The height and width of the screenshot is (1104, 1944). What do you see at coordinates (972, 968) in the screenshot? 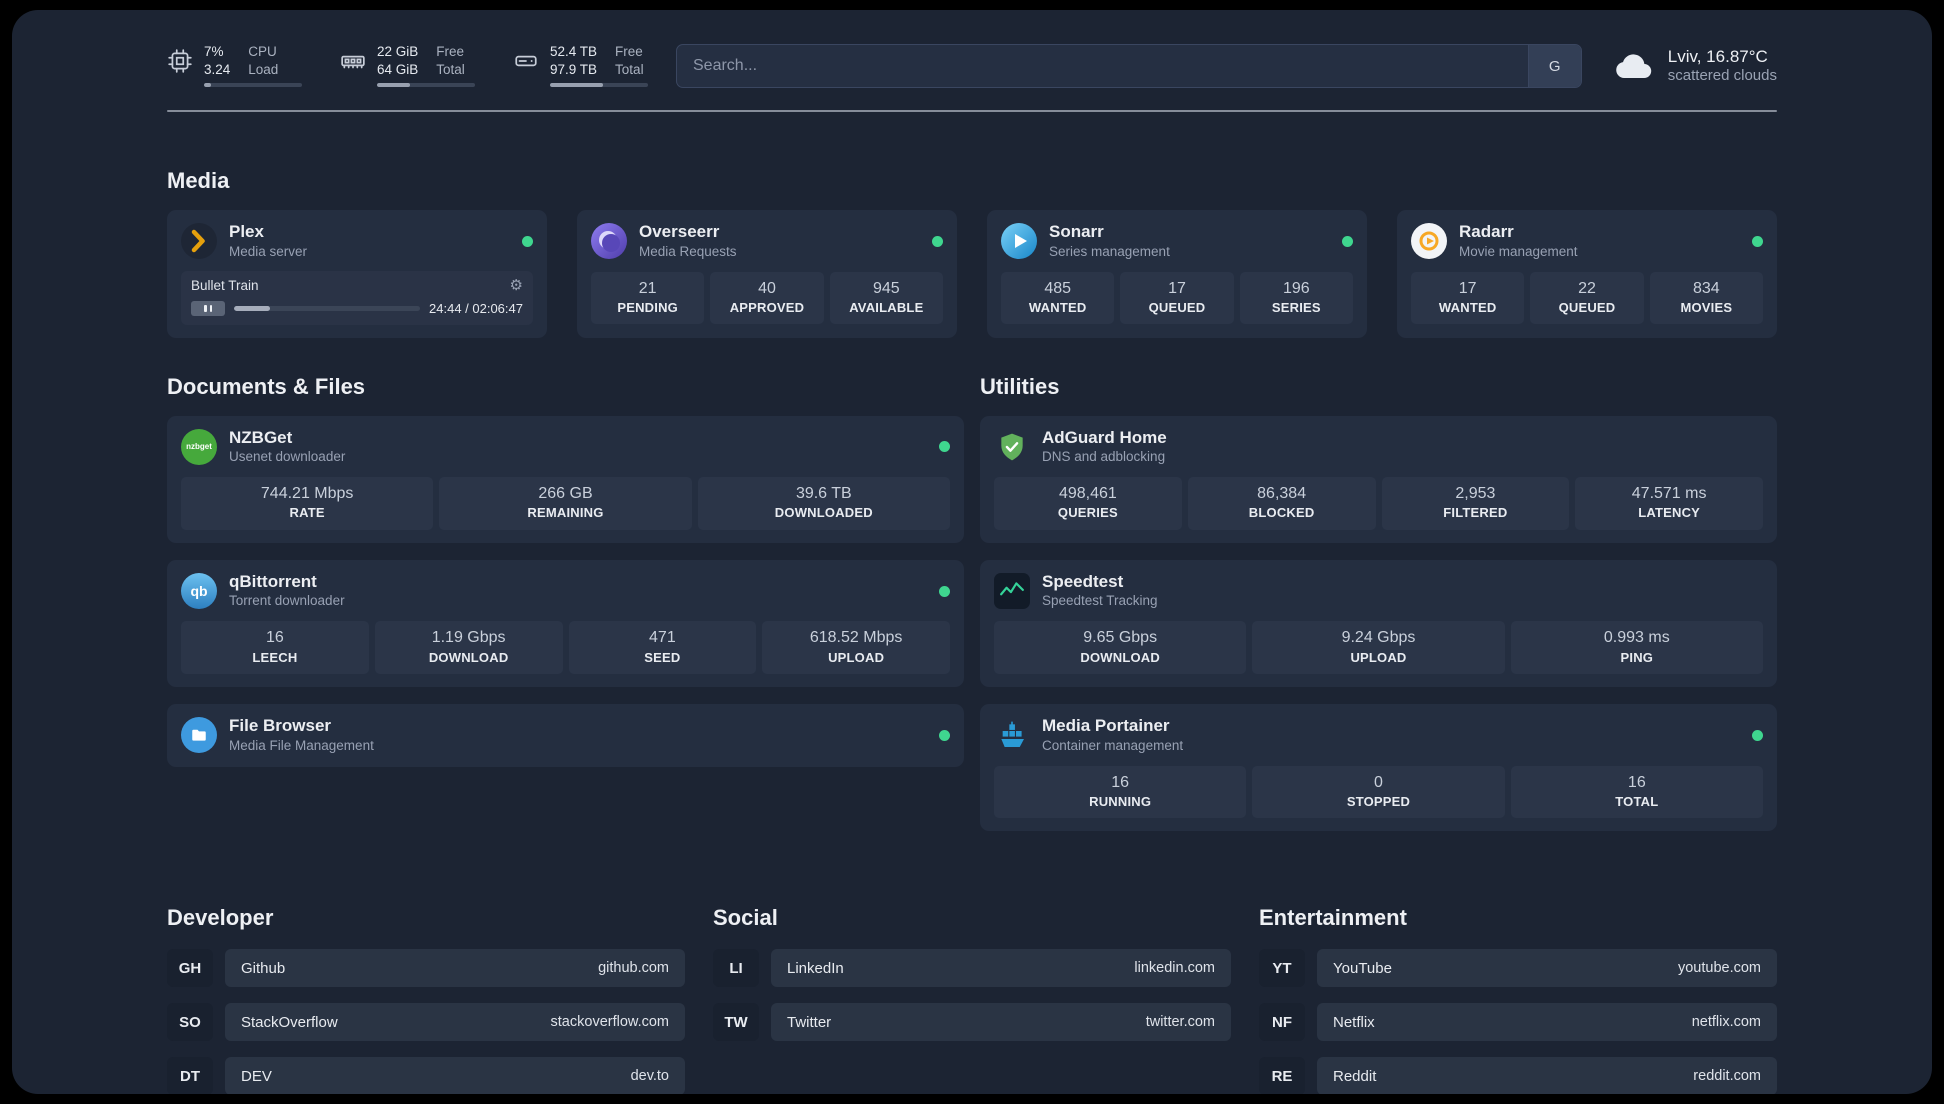
I see `bookmark-linkedin: LI LinkedIn linkedin.com` at bounding box center [972, 968].